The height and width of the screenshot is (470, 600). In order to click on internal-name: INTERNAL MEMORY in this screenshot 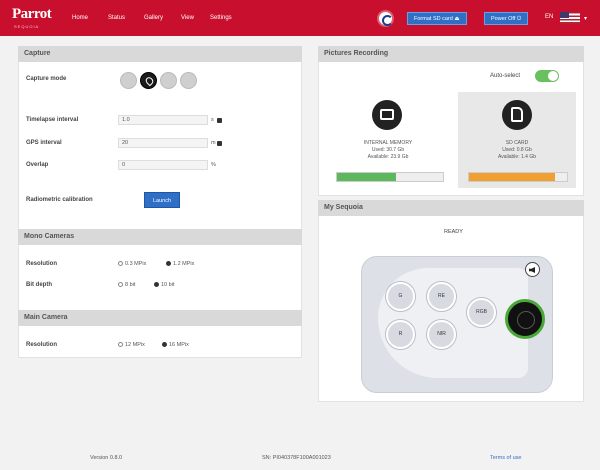, I will do `click(388, 143)`.